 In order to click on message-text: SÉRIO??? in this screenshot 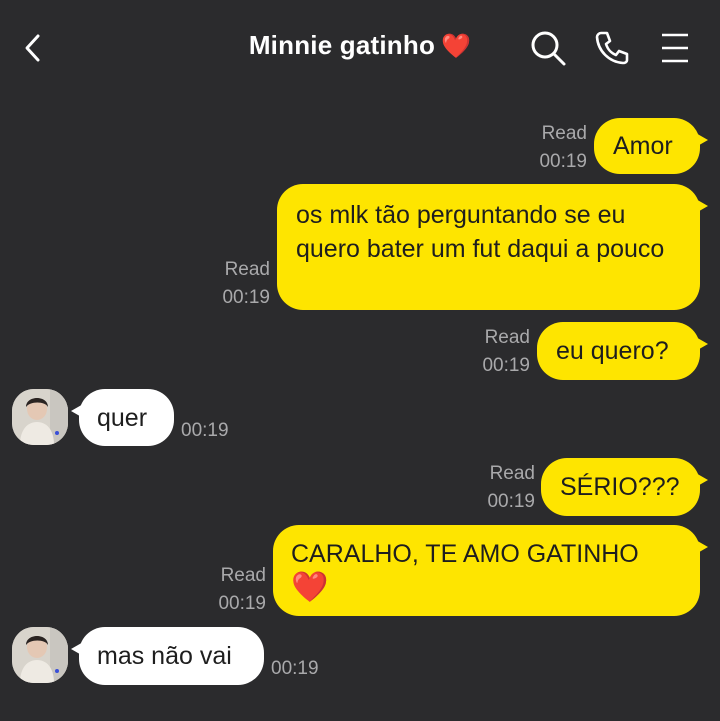, I will do `click(620, 487)`.